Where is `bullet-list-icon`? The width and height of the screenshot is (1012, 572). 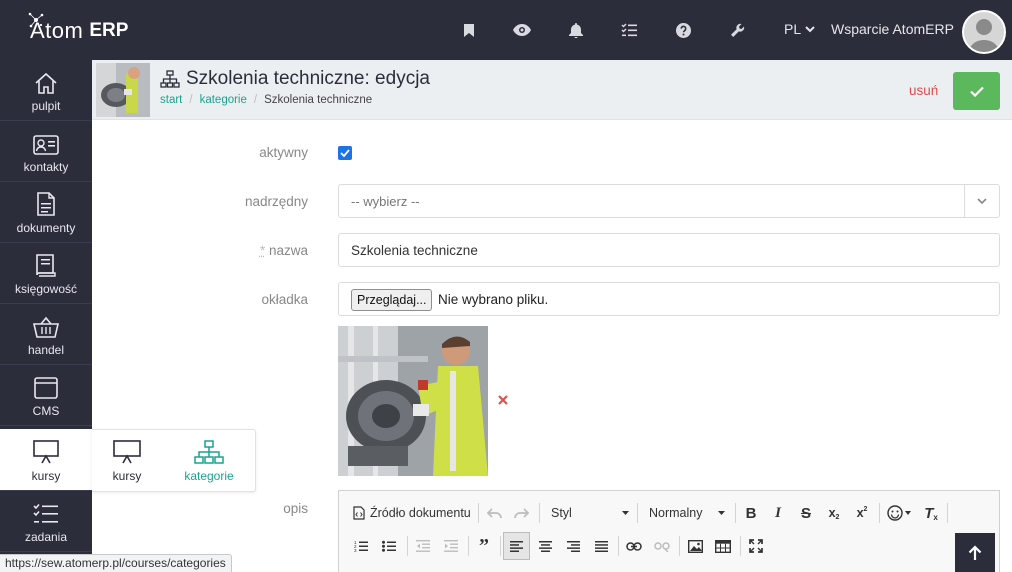
bullet-list-icon is located at coordinates (389, 546).